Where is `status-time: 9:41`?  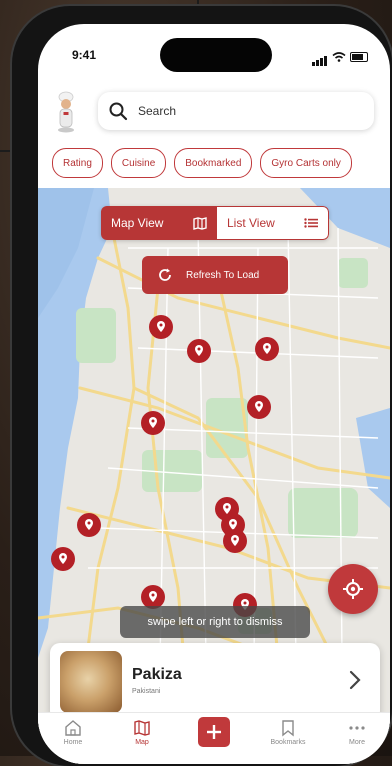
status-time: 9:41 is located at coordinates (84, 55).